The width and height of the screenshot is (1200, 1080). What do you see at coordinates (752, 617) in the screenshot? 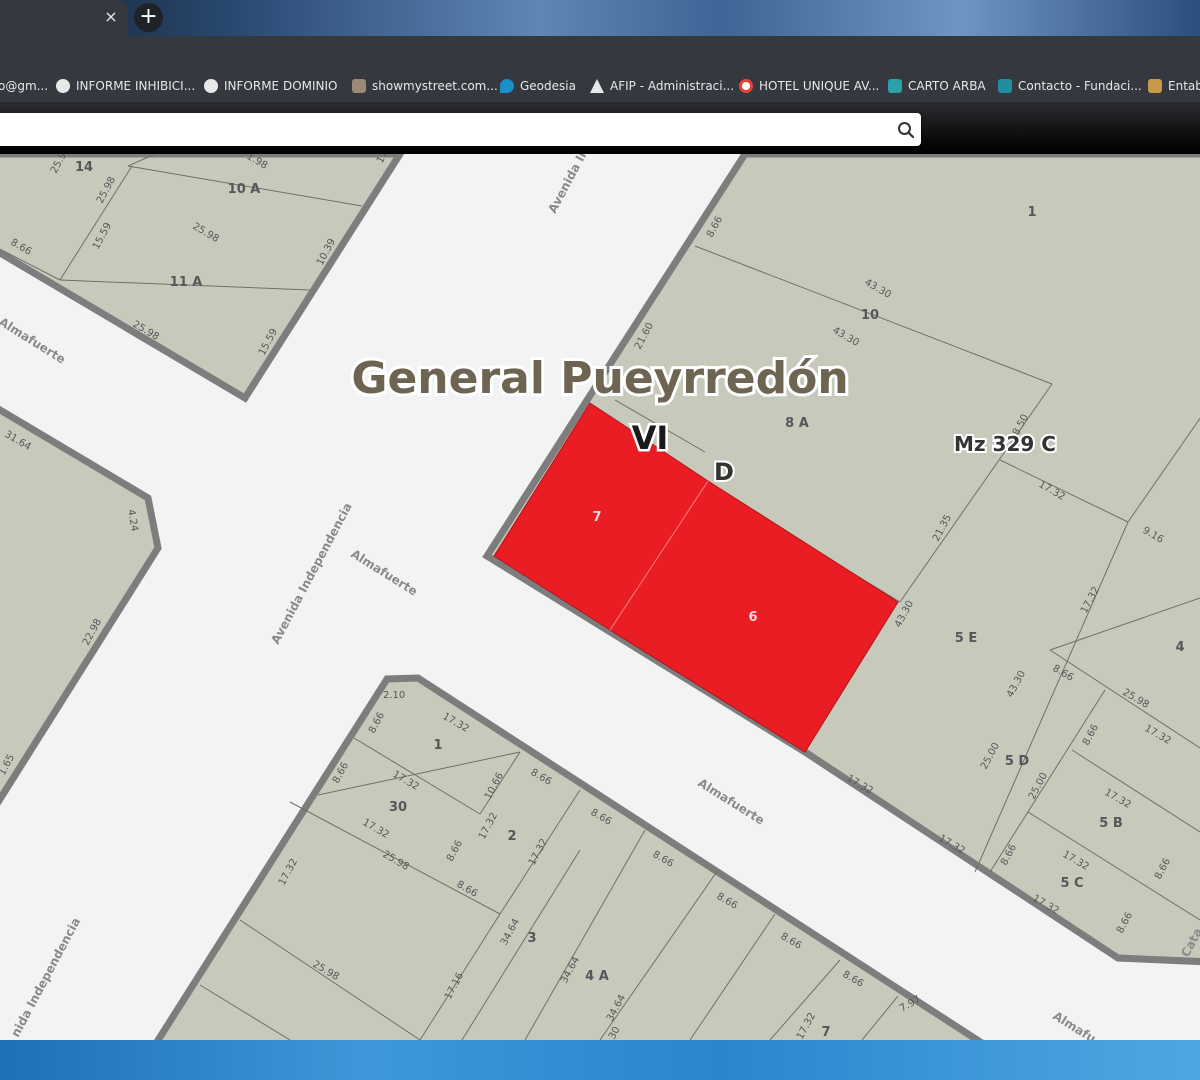
I see `lot-label-selected: 6` at bounding box center [752, 617].